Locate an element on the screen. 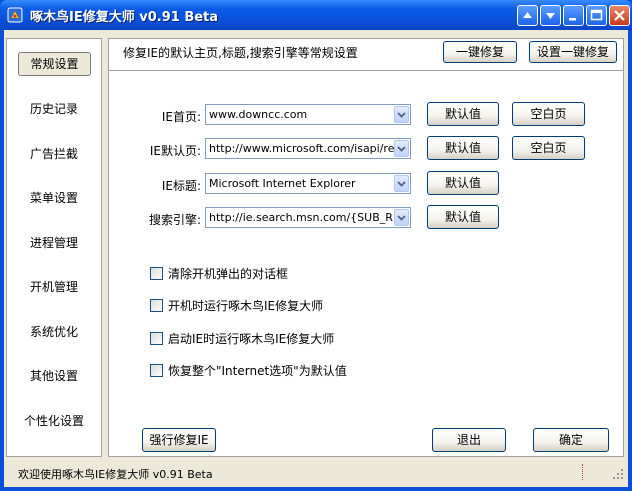  exit-button: 退出 is located at coordinates (469, 440).